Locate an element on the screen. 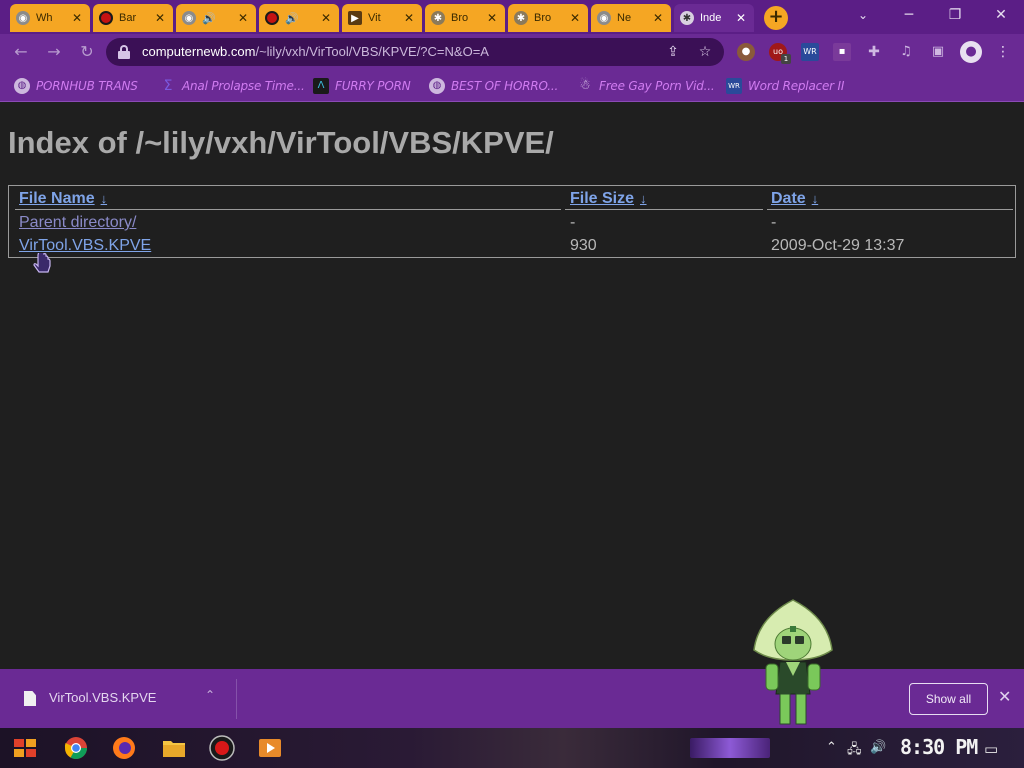  chrome-taskbar-icon is located at coordinates (76, 748).